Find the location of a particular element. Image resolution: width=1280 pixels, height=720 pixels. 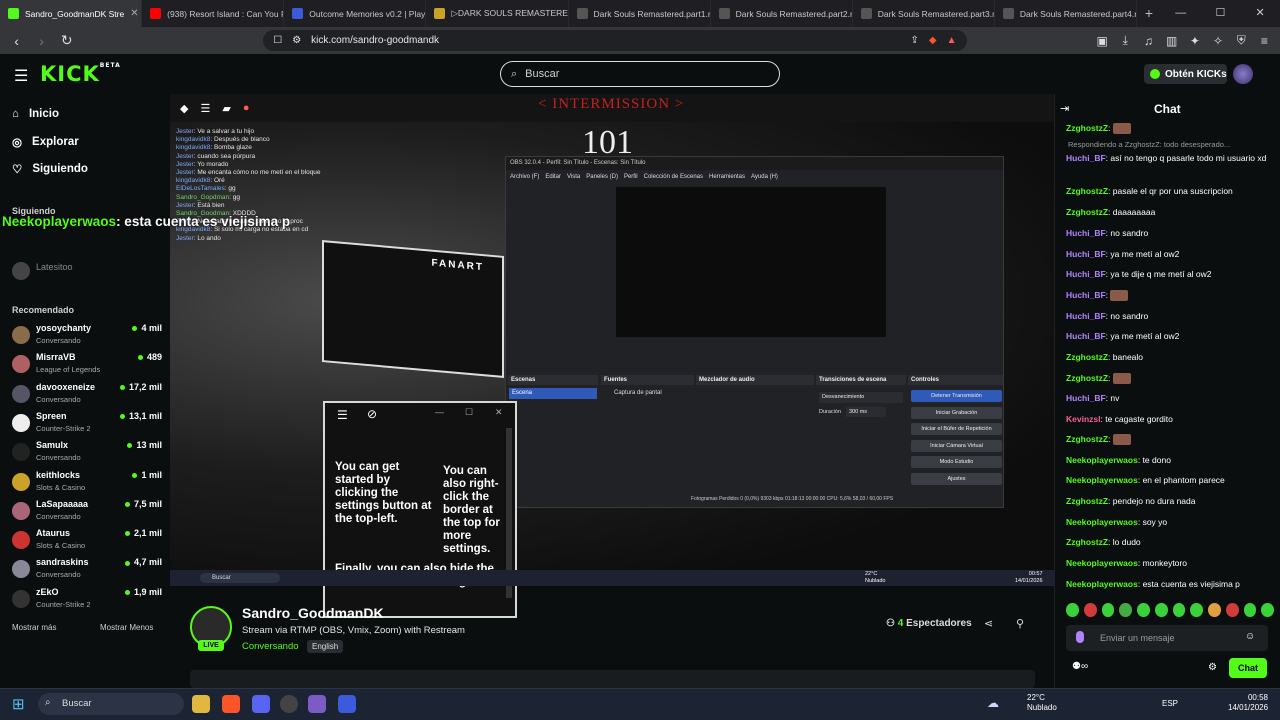

chat-message: ZzghostzZ: pendejo no dura nada is located at coordinates (1168, 501).